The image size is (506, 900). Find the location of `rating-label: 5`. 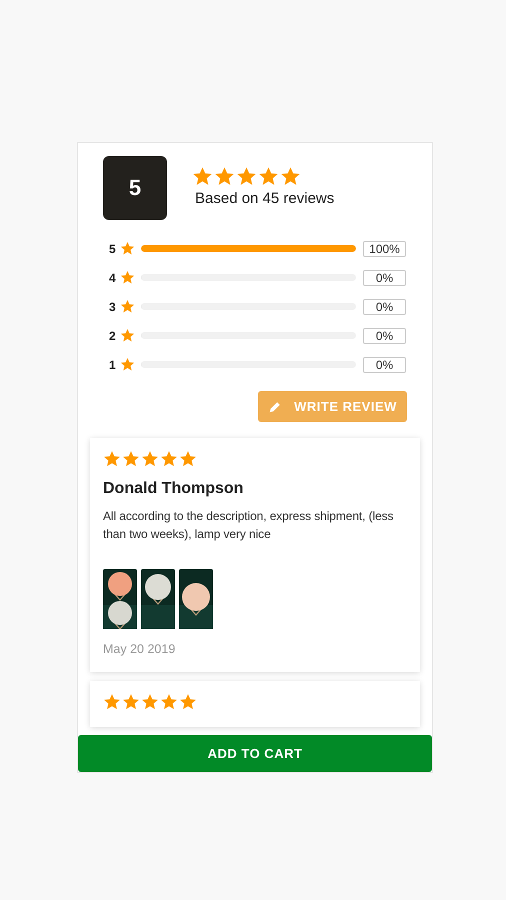

rating-label: 5 is located at coordinates (113, 249).